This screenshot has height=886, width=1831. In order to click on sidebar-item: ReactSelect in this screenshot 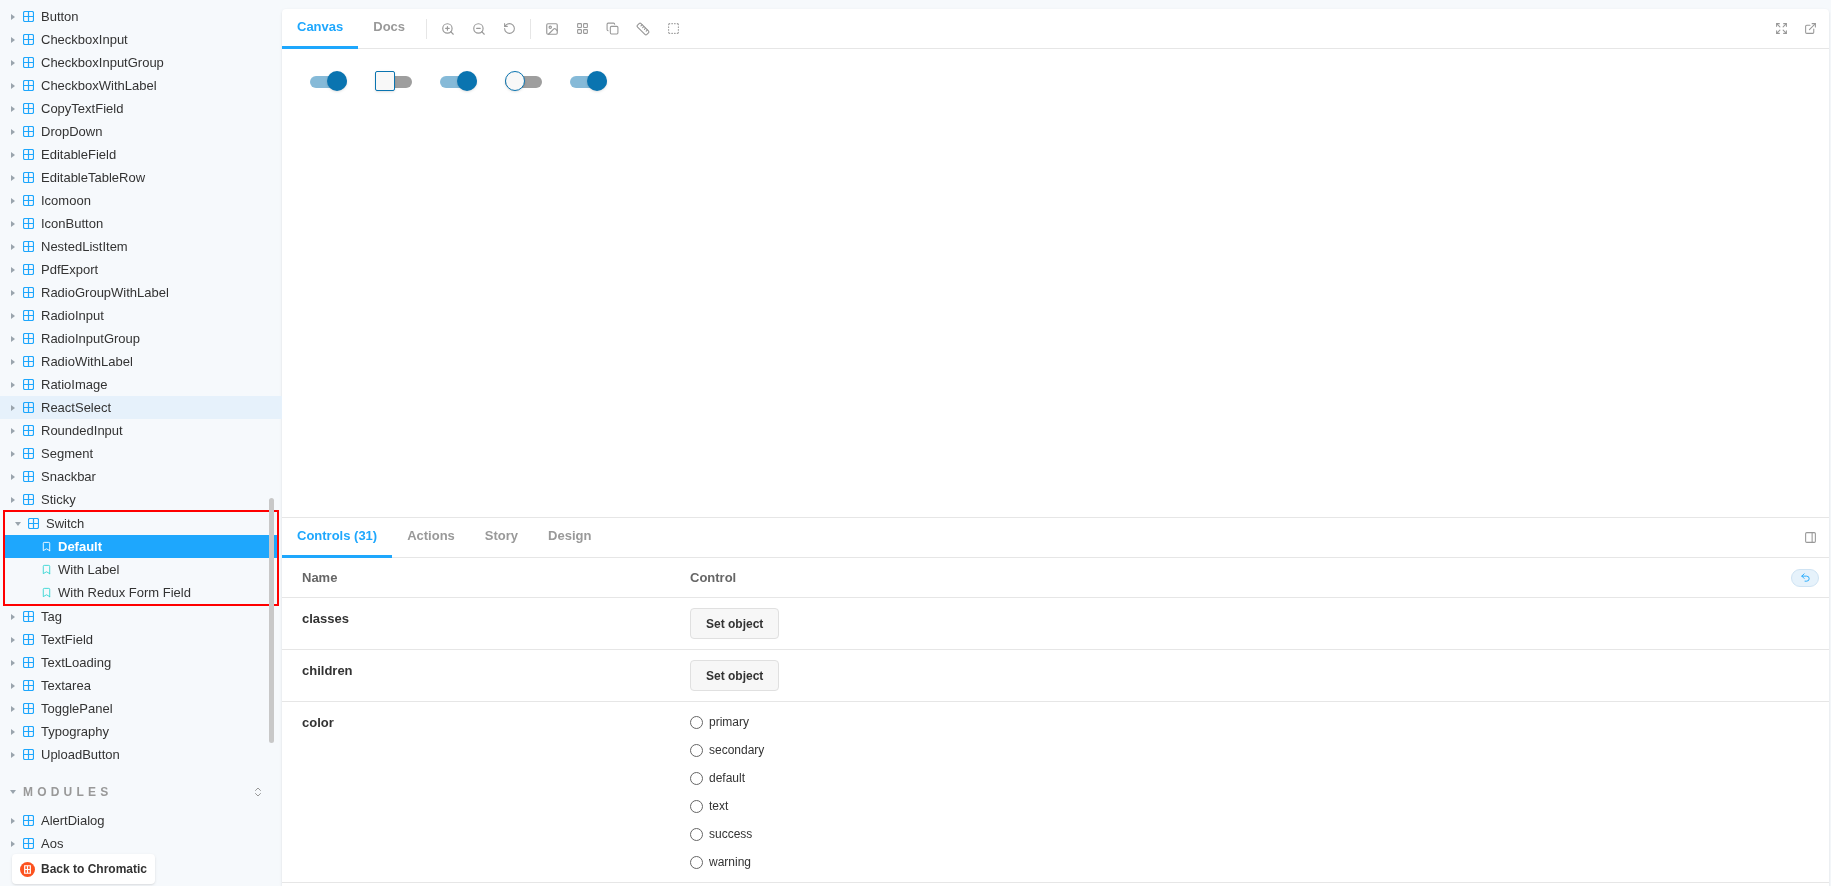, I will do `click(141, 407)`.